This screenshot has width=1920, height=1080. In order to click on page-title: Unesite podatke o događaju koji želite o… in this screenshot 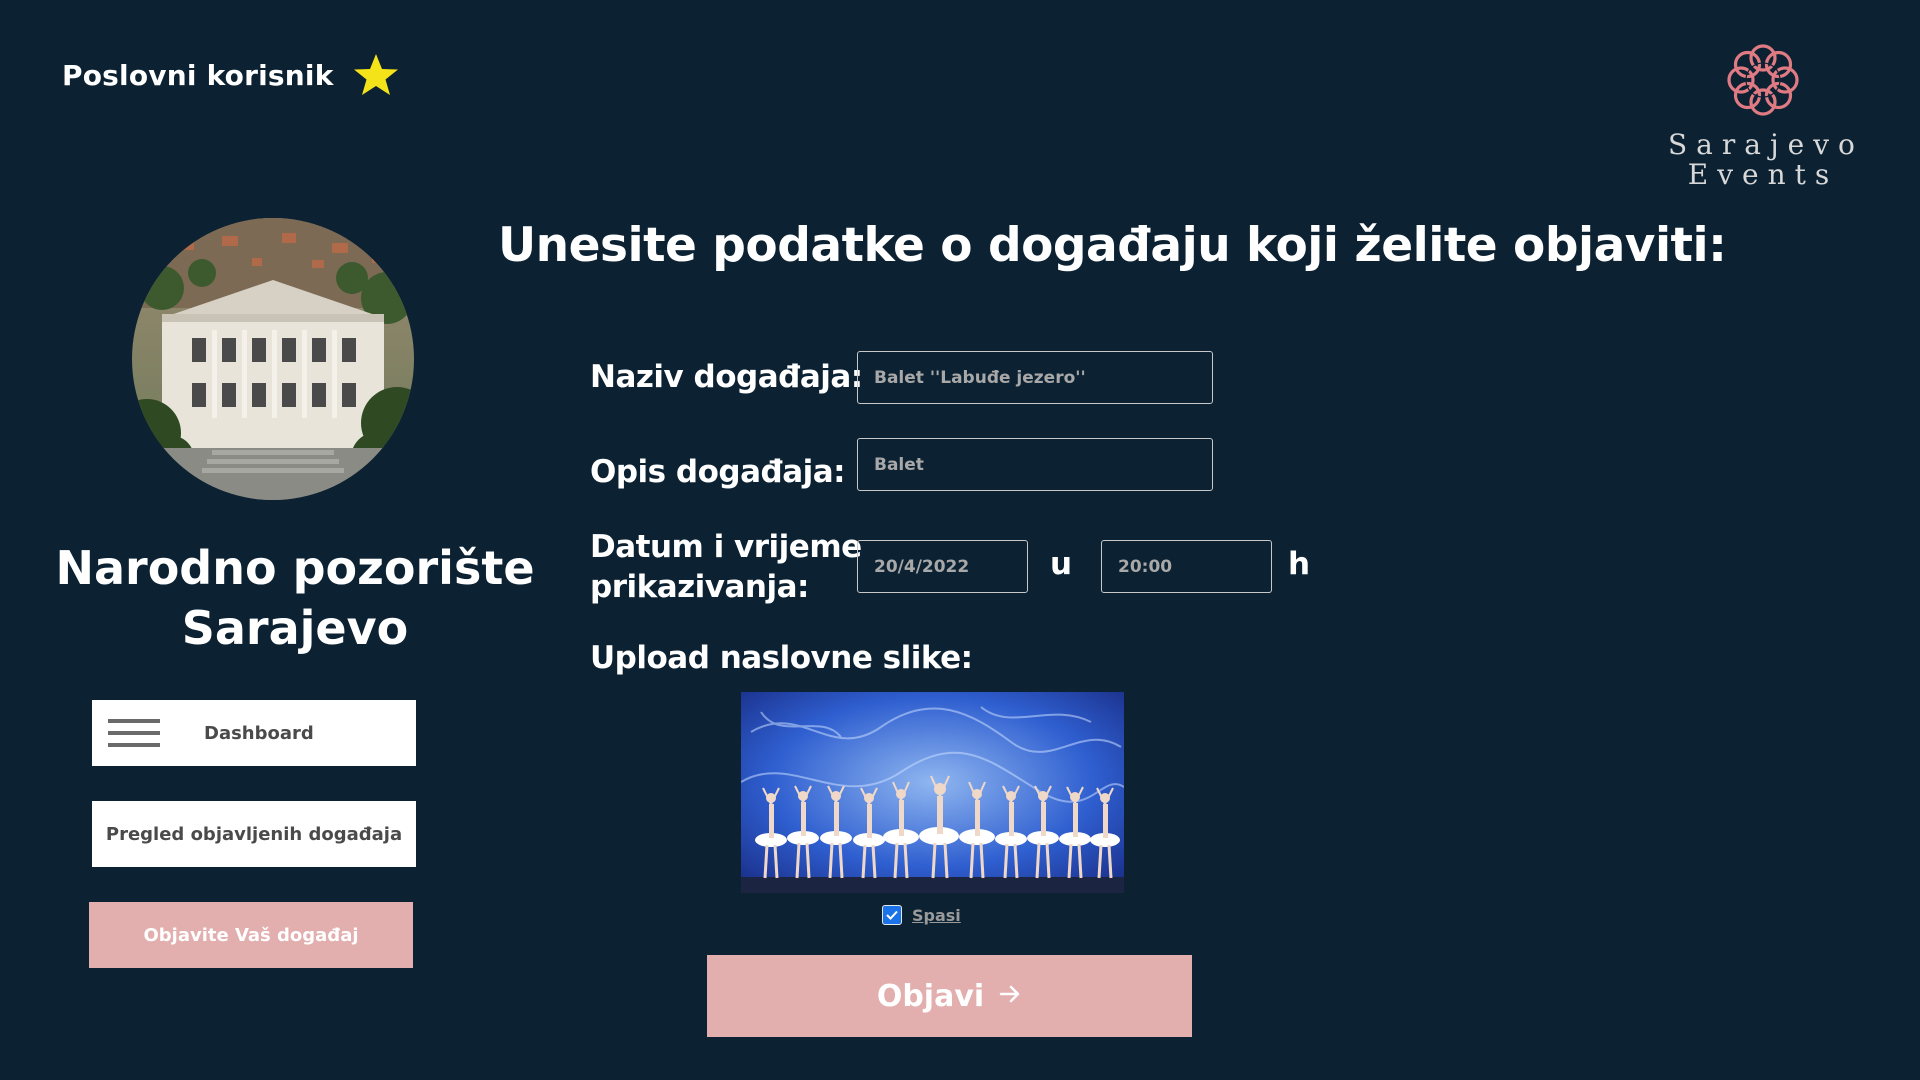, I will do `click(1112, 245)`.